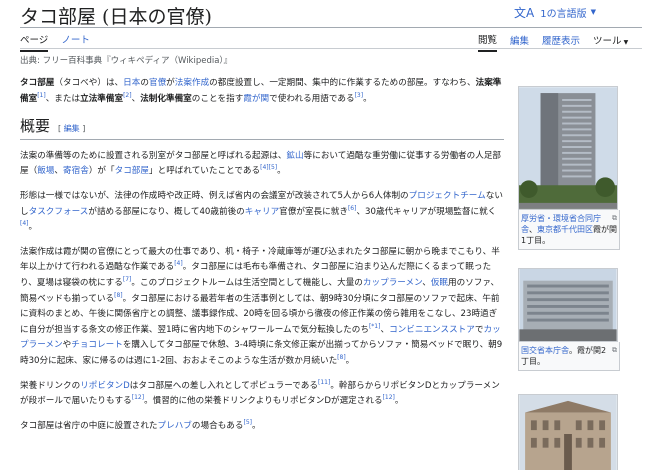 The image size is (650, 470). Describe the element at coordinates (75, 42) in the screenshot. I see `tab-talk: ノート` at that location.